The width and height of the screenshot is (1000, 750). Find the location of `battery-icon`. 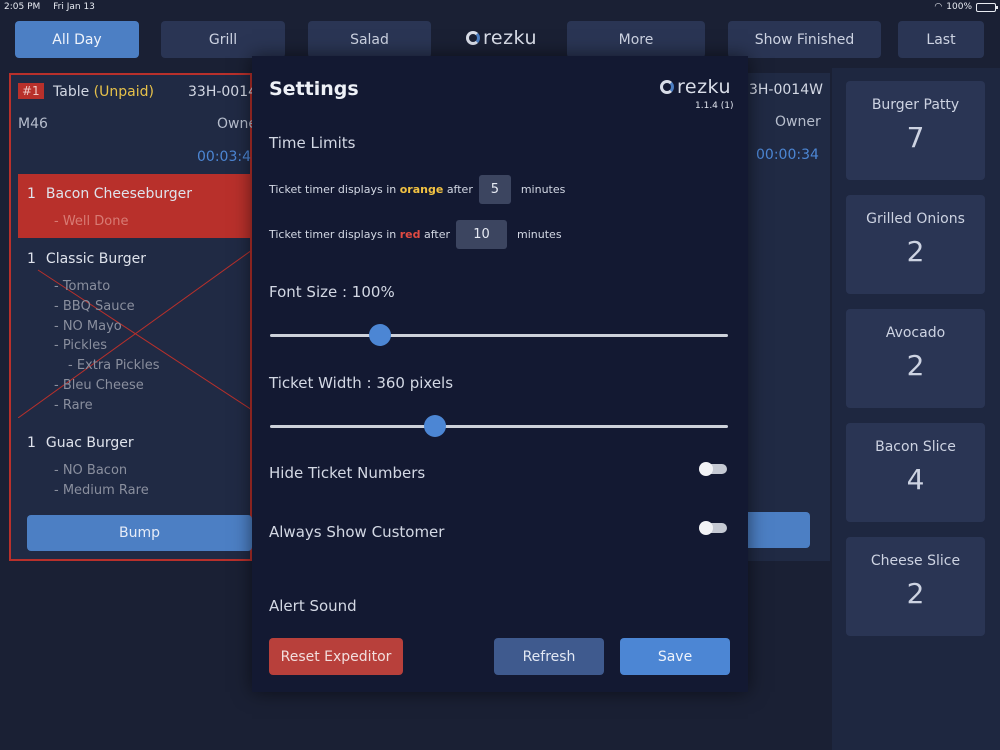

battery-icon is located at coordinates (987, 7).